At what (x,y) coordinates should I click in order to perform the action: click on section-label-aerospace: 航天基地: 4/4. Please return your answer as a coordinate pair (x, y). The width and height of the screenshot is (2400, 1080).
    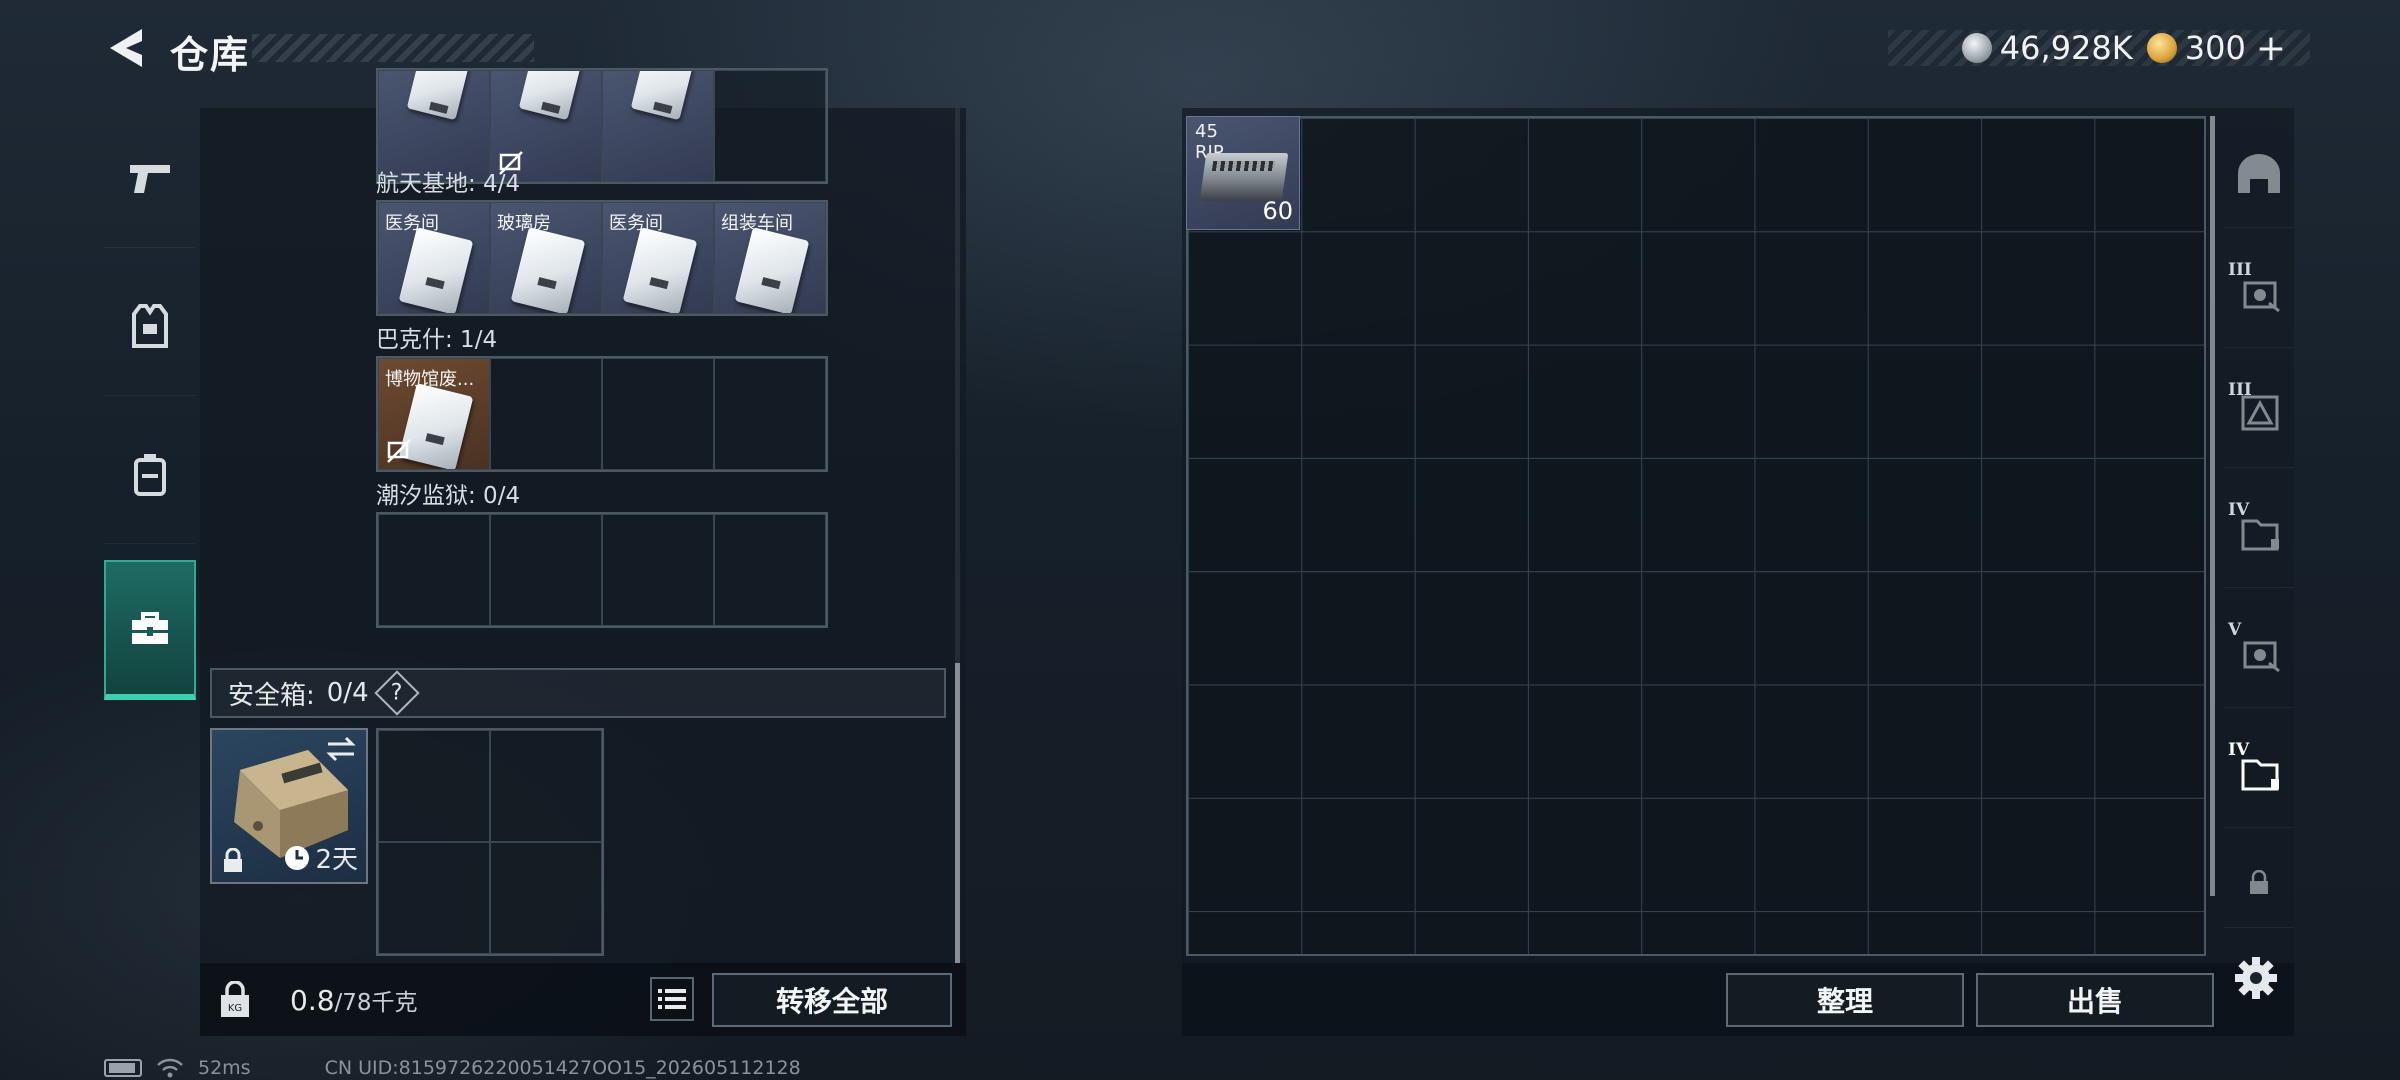
    Looking at the image, I should click on (448, 184).